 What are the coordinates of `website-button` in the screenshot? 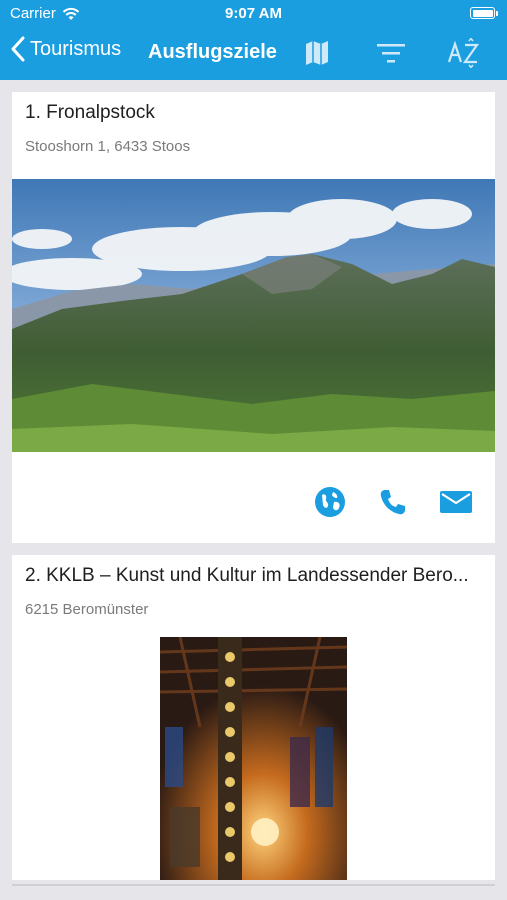 It's located at (330, 502).